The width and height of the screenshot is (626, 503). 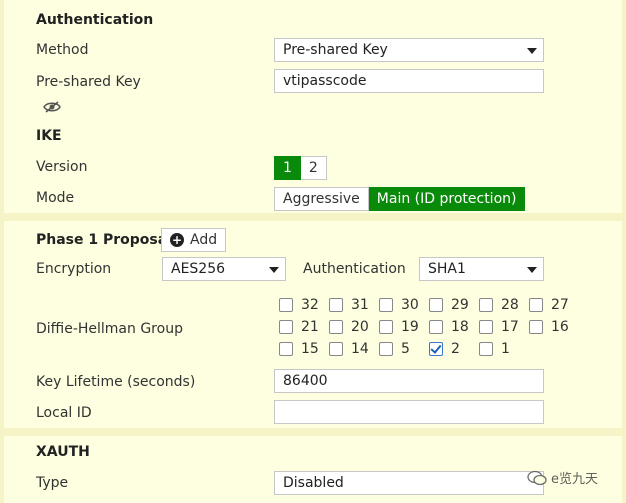 I want to click on dh-group-15: 15, so click(x=304, y=349).